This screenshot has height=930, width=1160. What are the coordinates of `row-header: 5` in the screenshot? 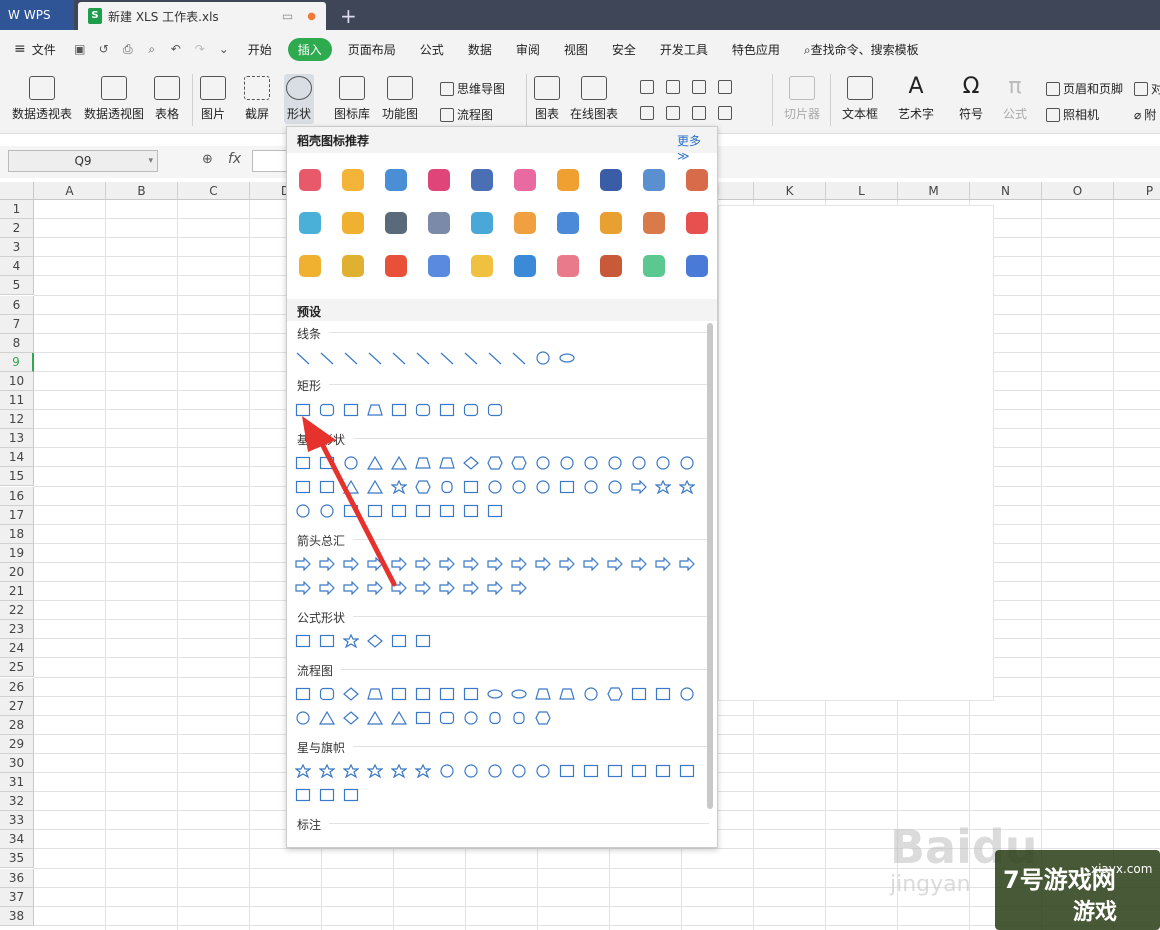 It's located at (17, 286).